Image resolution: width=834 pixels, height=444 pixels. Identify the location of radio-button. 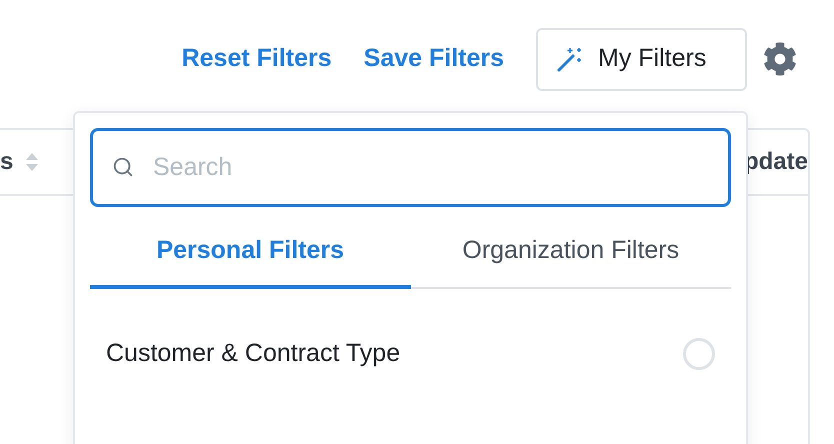
(699, 354).